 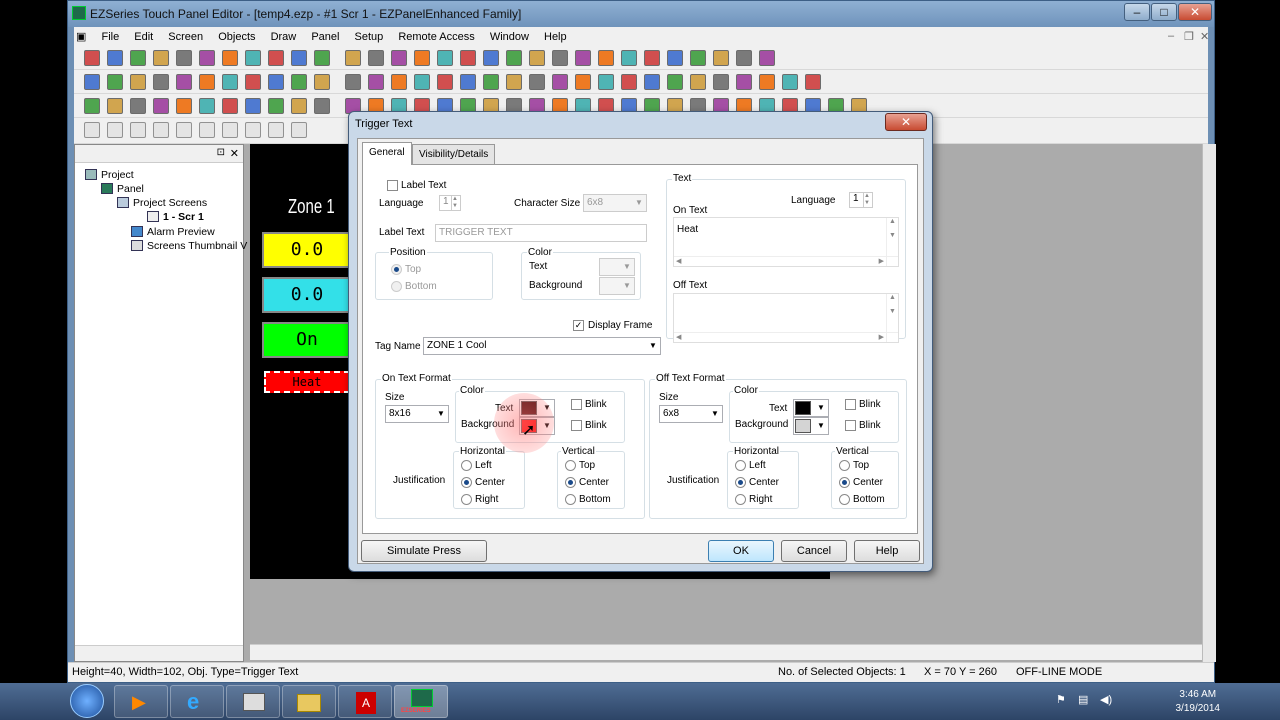 I want to click on off-bottom-radio, so click(x=844, y=499).